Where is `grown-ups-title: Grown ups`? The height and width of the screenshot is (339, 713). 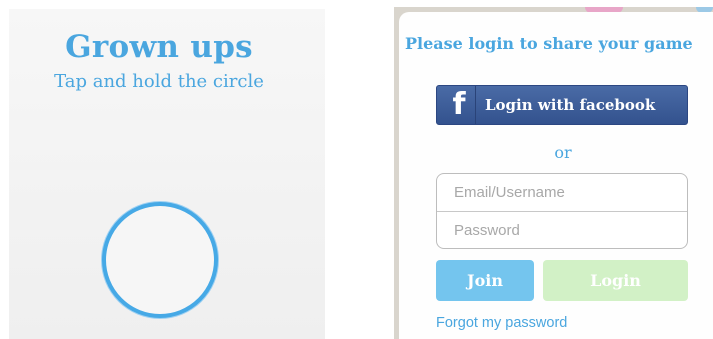 grown-ups-title: Grown ups is located at coordinates (159, 47).